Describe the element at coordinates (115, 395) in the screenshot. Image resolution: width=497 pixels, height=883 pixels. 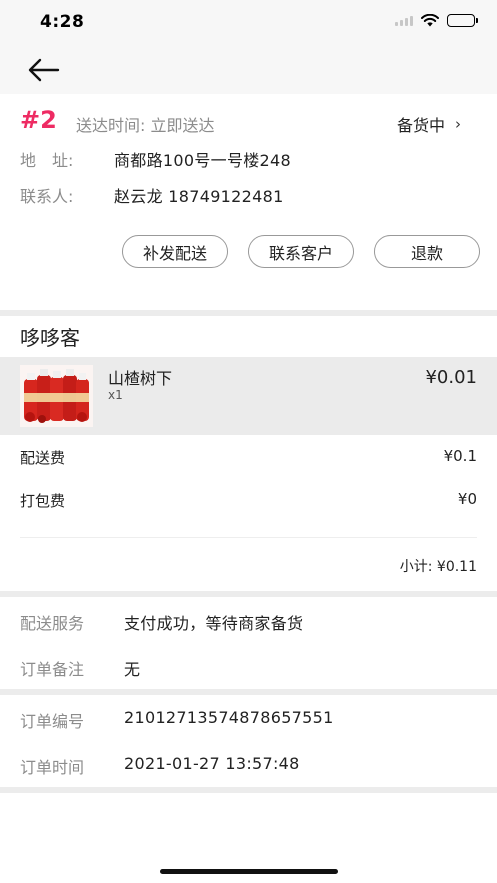
I see `item-quantity: x1` at that location.